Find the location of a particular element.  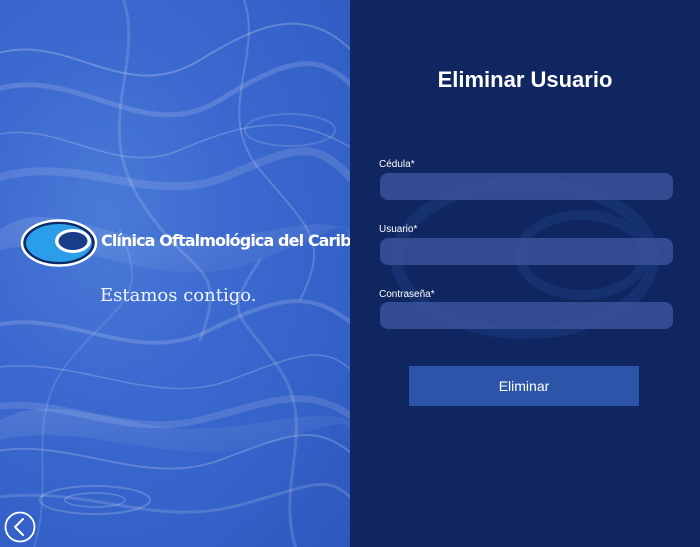

page-title: Eliminar Usuario is located at coordinates (525, 79).